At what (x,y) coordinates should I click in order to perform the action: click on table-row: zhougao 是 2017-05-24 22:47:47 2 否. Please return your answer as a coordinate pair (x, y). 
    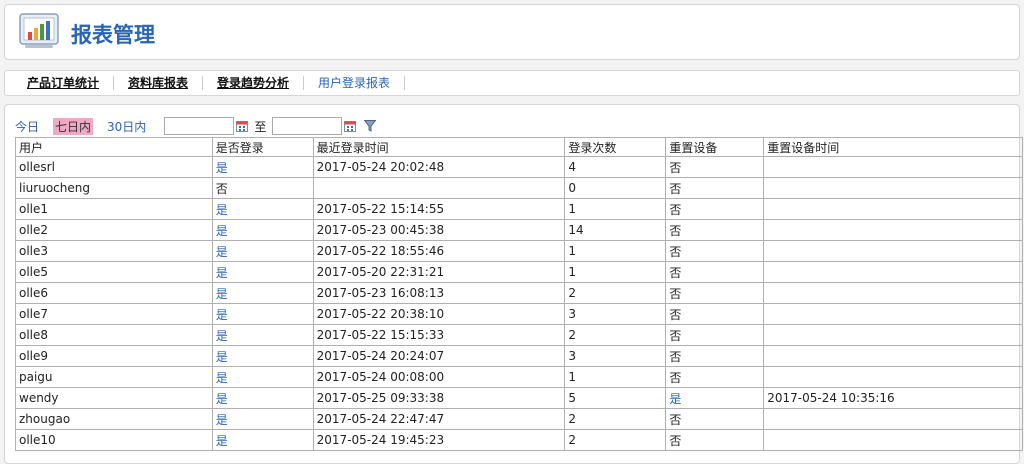
    Looking at the image, I should click on (519, 419).